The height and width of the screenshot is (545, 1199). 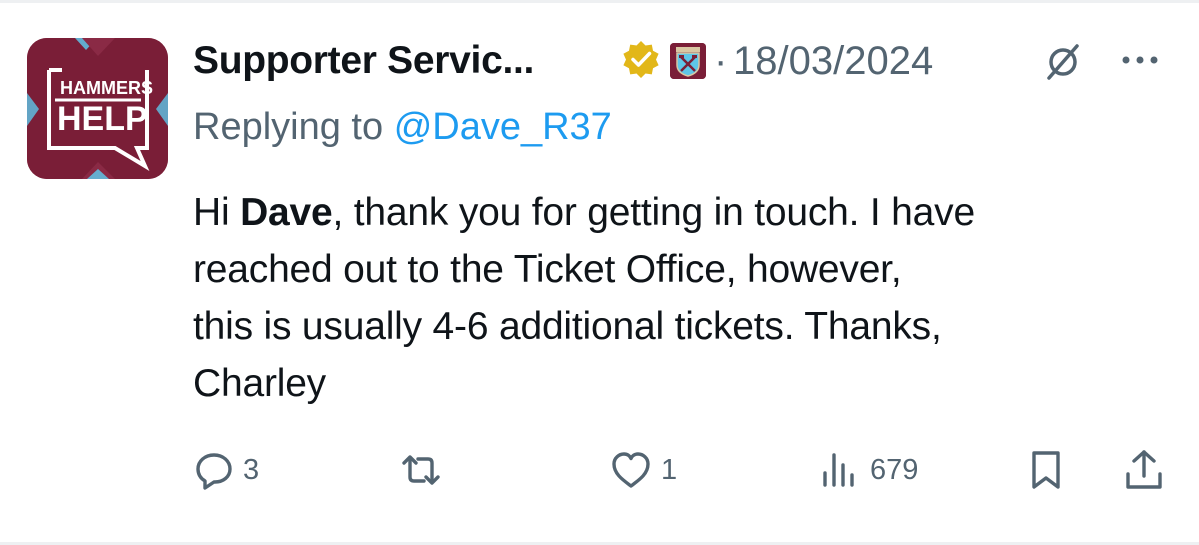 I want to click on views-button: 679, so click(x=868, y=470).